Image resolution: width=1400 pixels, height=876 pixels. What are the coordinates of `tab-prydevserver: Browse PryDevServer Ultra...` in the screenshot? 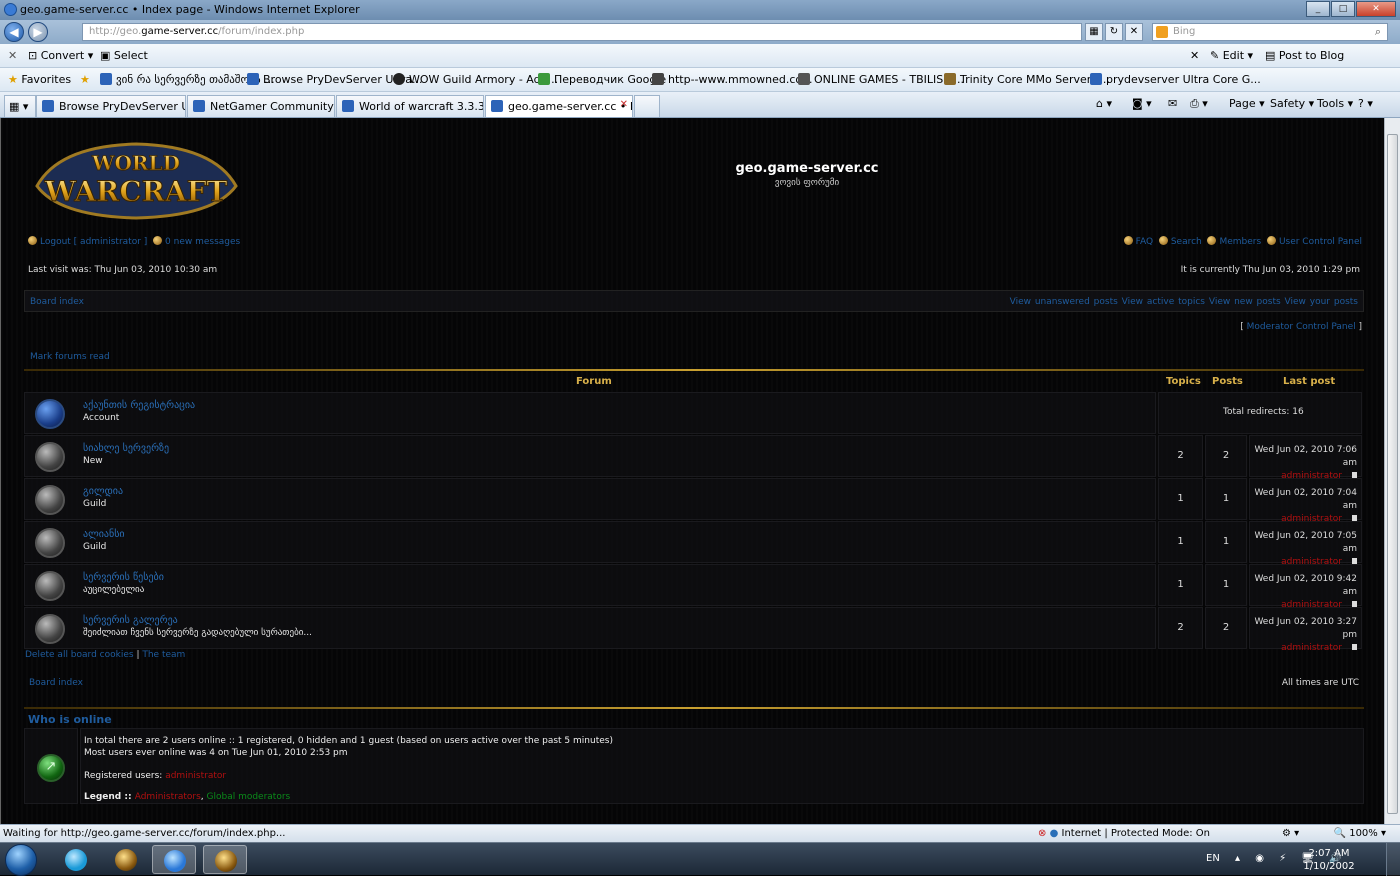 It's located at (111, 106).